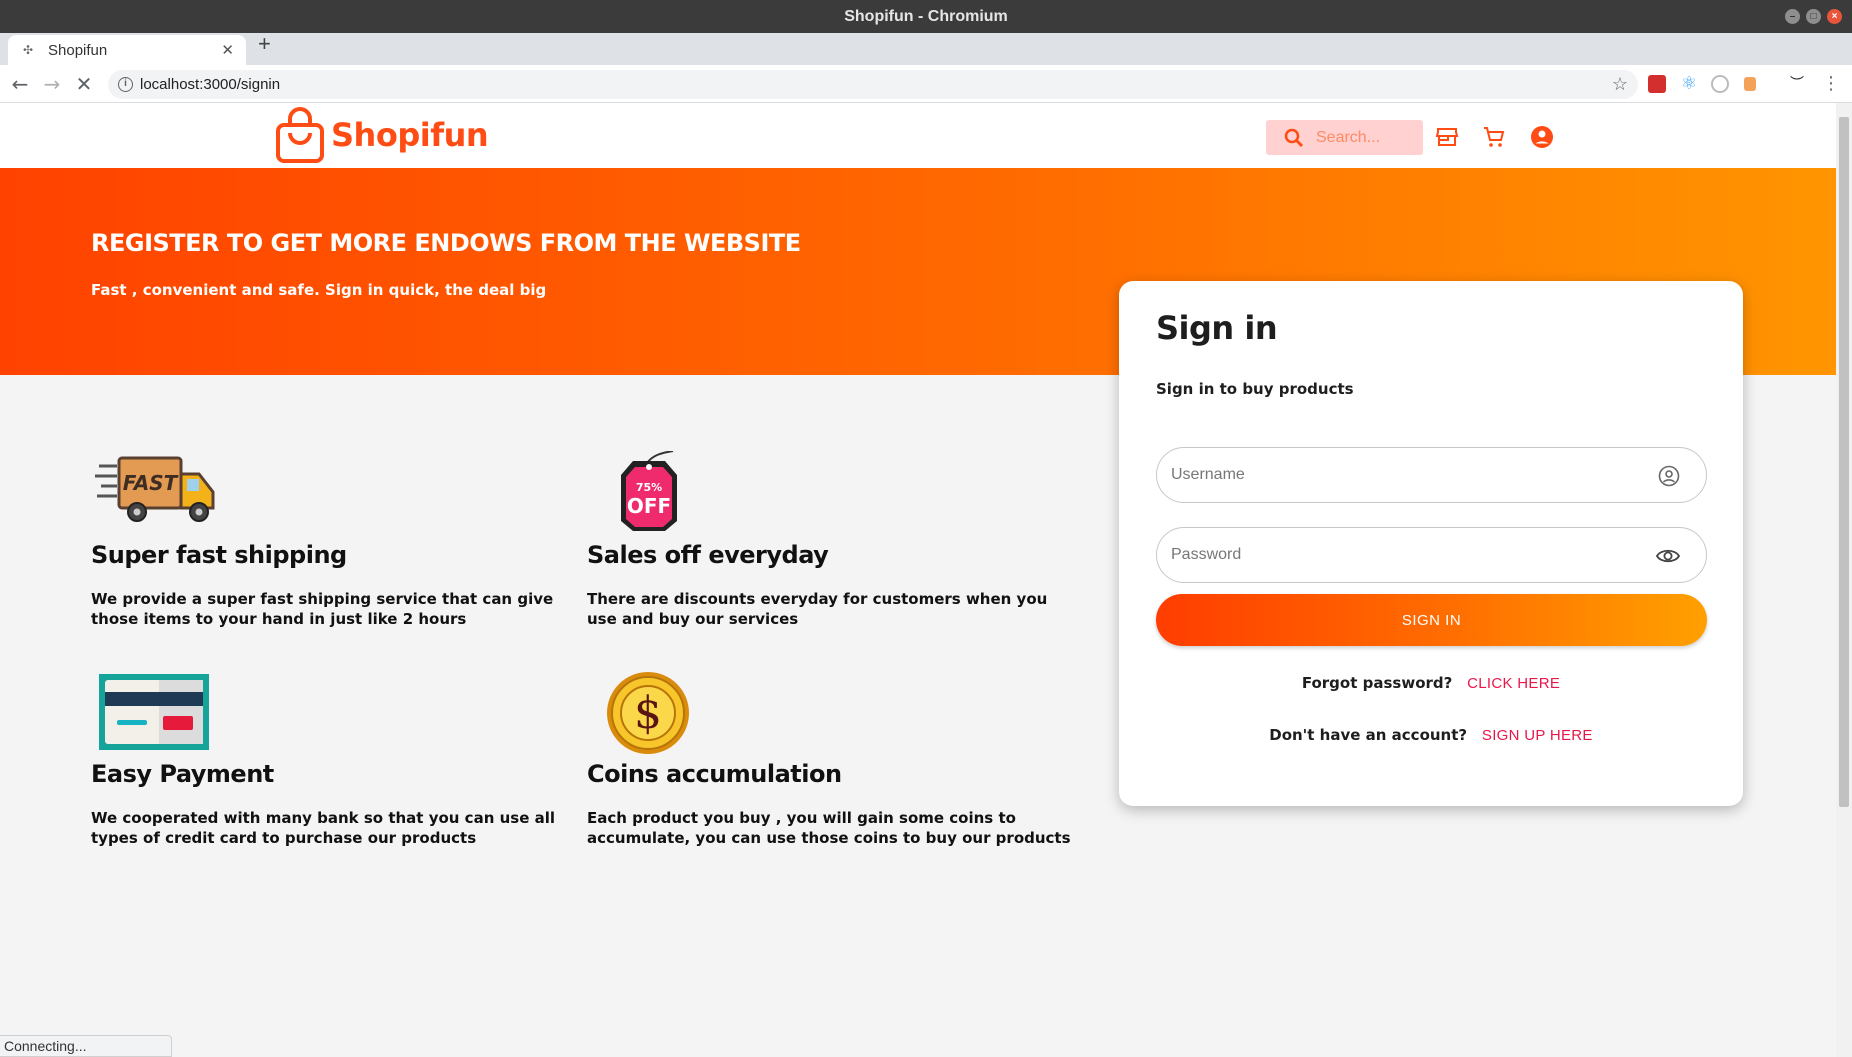 This screenshot has width=1852, height=1057. I want to click on signin-title: Sign in, so click(1217, 328).